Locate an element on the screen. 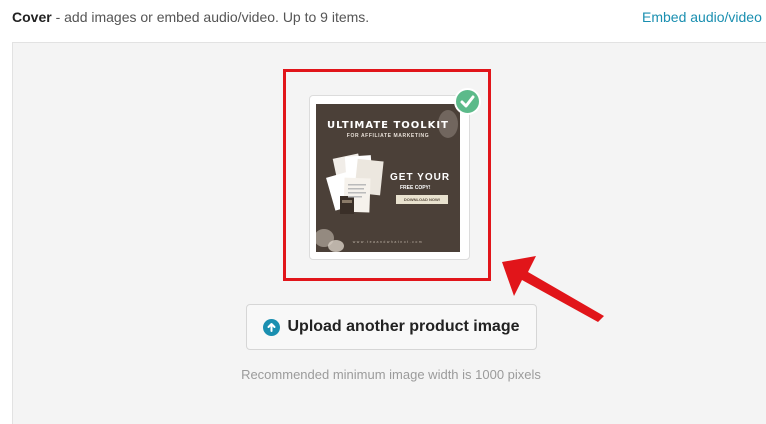 The height and width of the screenshot is (424, 766). cover-label: Cover is located at coordinates (32, 17).